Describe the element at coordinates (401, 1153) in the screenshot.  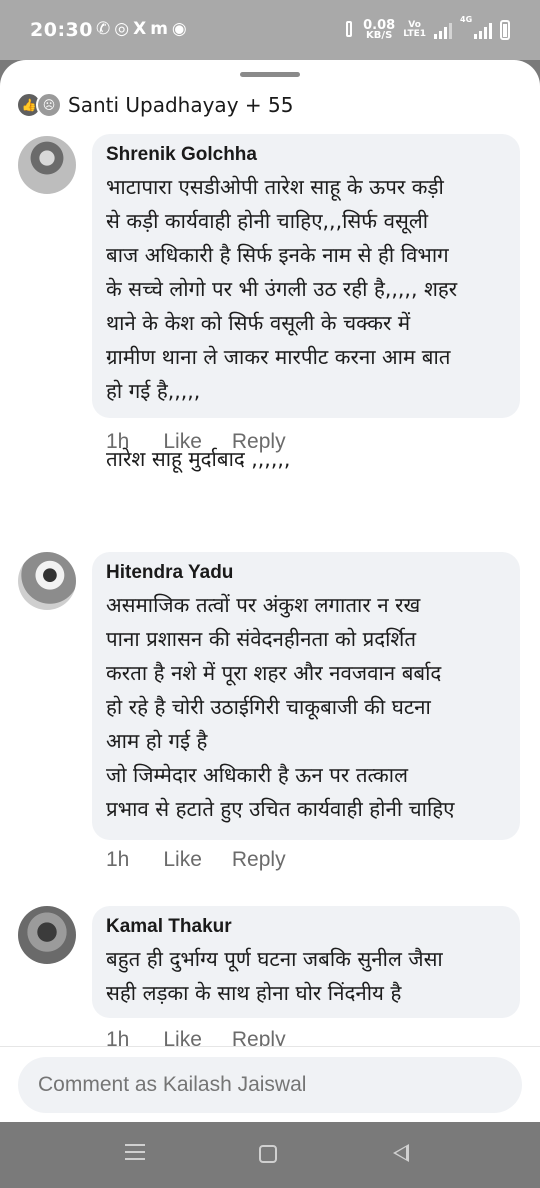
I see `back-icon` at that location.